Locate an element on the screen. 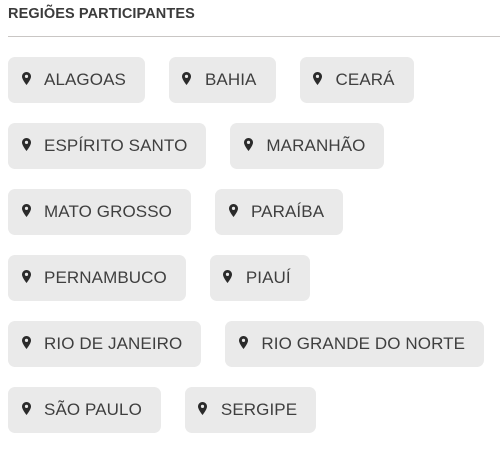  region-chip-label: MARANHÃO is located at coordinates (316, 145).